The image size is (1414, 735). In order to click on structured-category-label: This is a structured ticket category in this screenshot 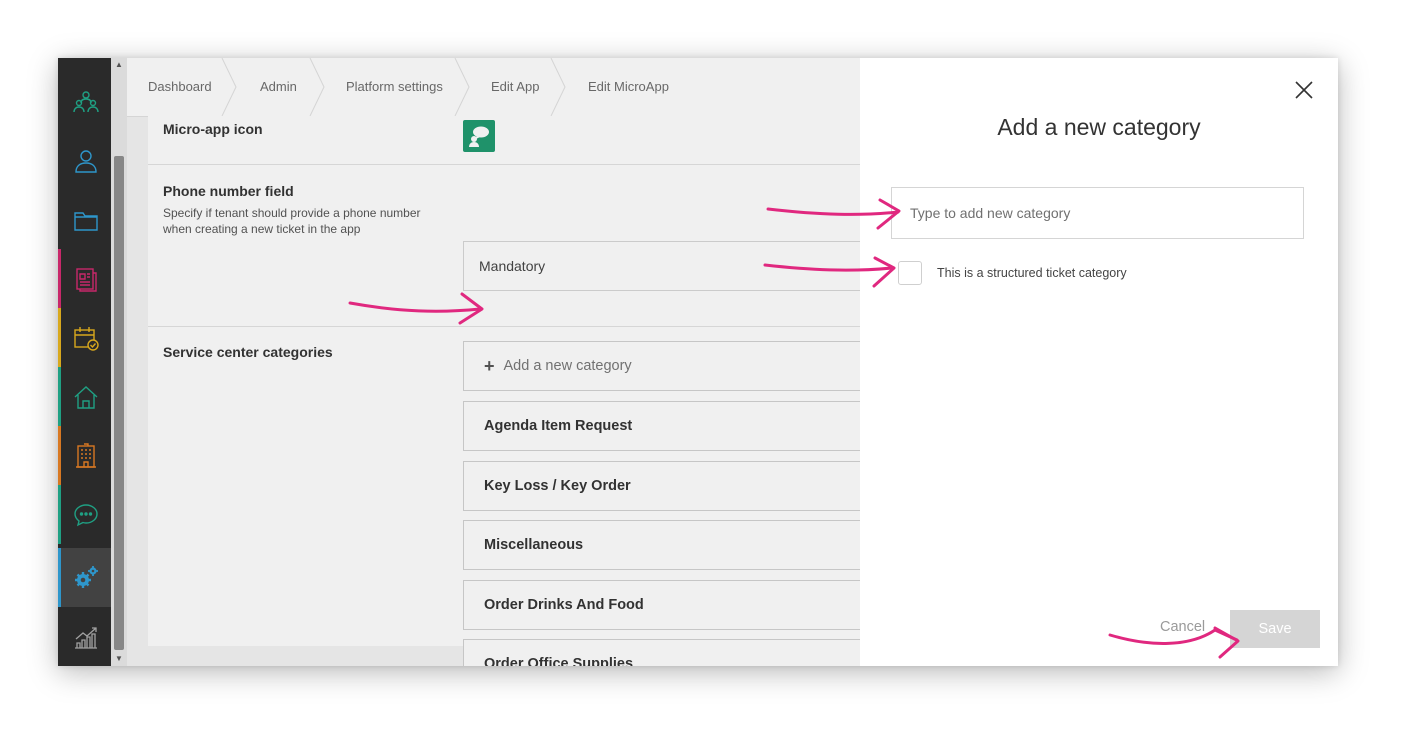, I will do `click(1032, 273)`.